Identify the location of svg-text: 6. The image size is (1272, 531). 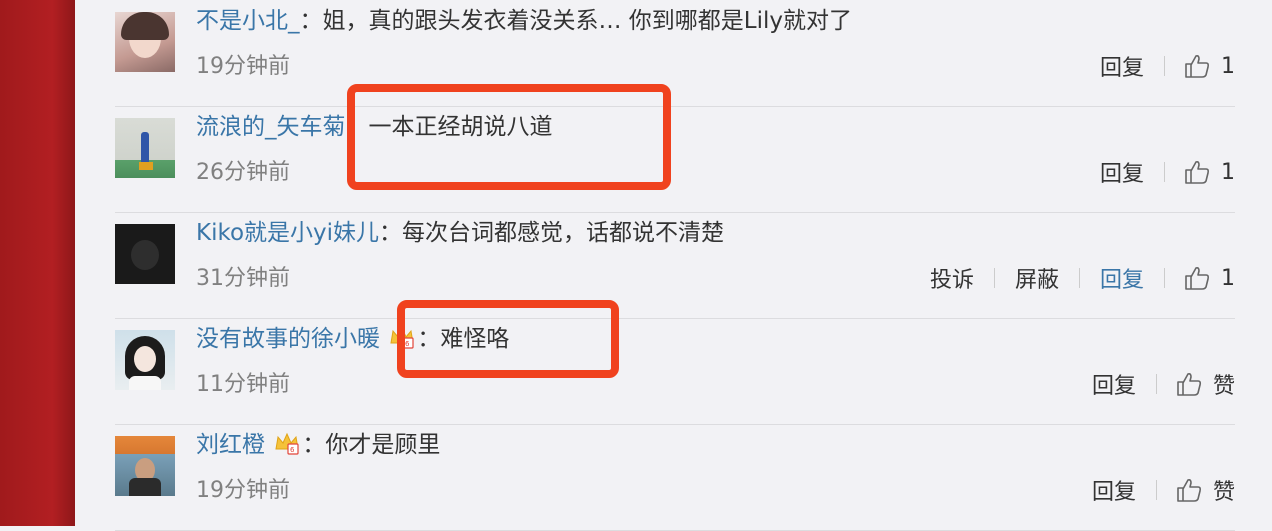
(292, 450).